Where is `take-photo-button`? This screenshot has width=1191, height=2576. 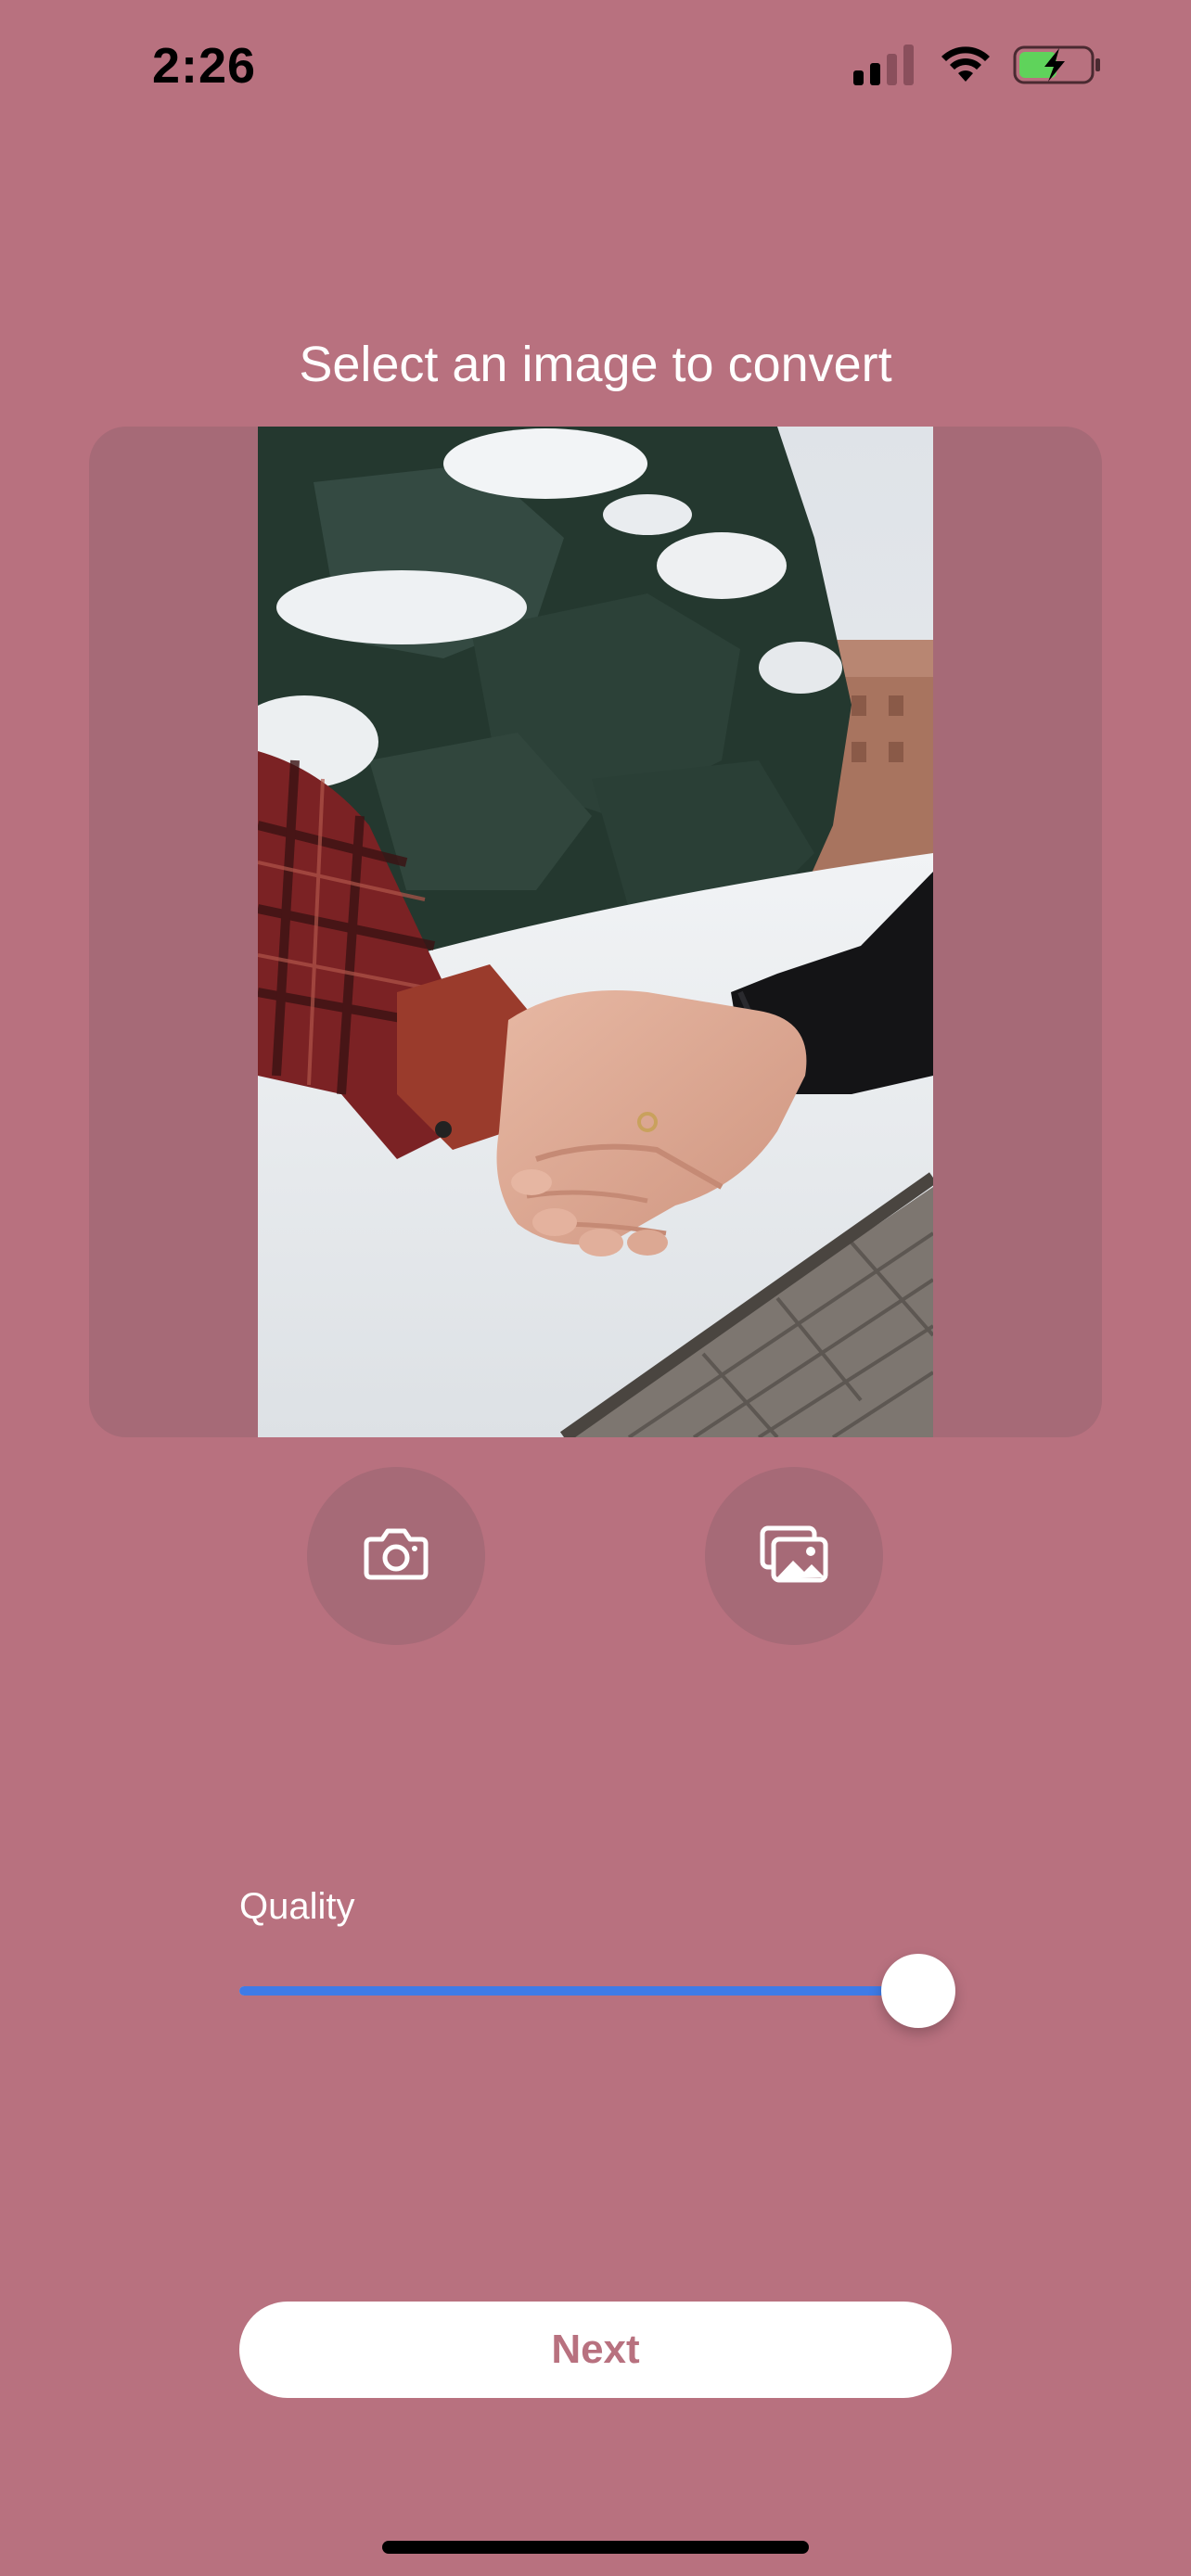 take-photo-button is located at coordinates (396, 1556).